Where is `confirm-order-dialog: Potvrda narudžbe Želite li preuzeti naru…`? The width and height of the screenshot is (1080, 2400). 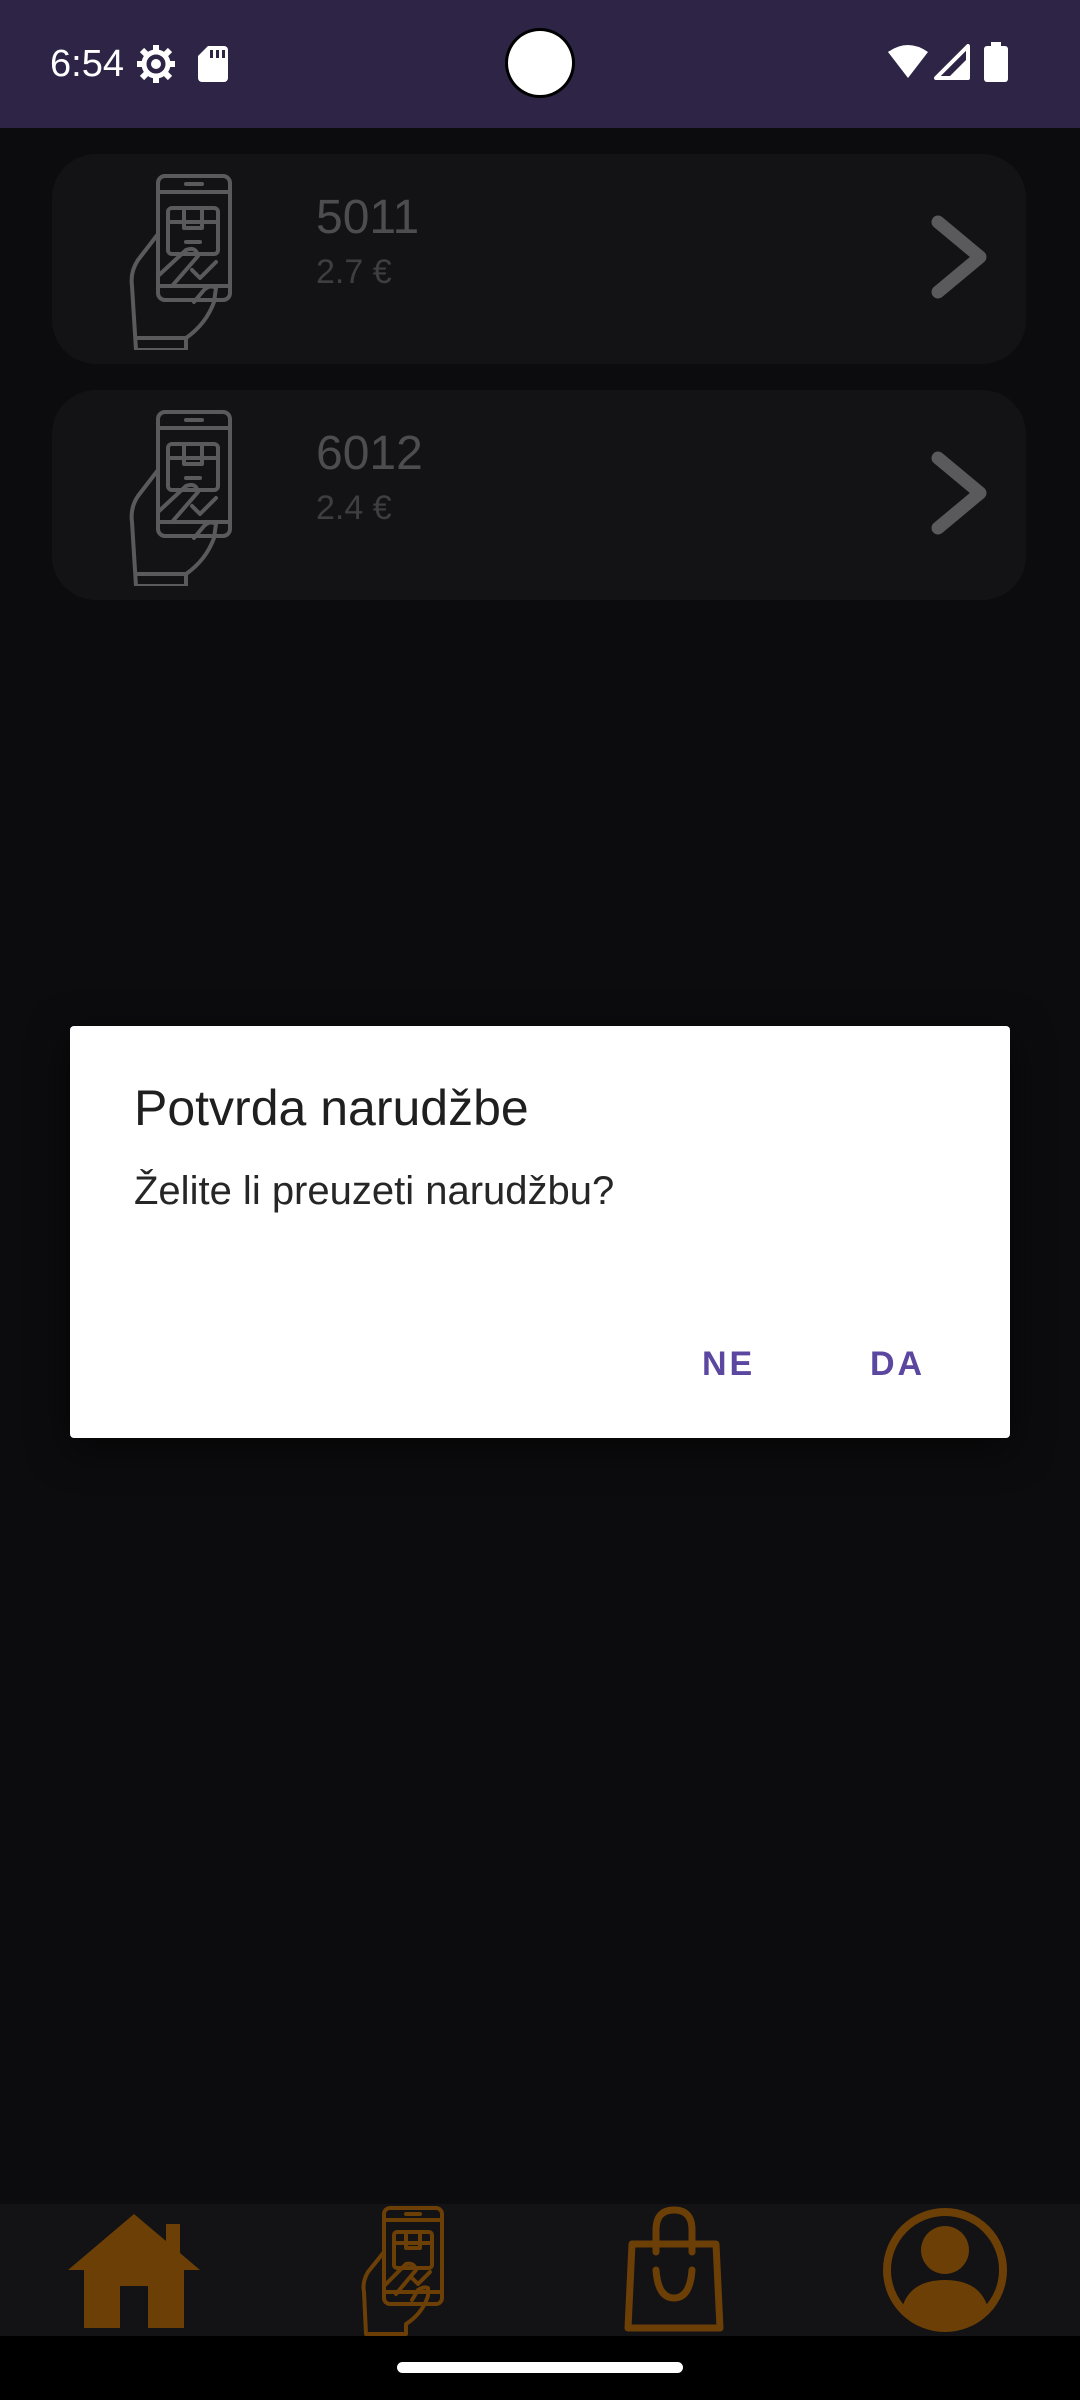 confirm-order-dialog: Potvrda narudžbe Želite li preuzeti naru… is located at coordinates (540, 1232).